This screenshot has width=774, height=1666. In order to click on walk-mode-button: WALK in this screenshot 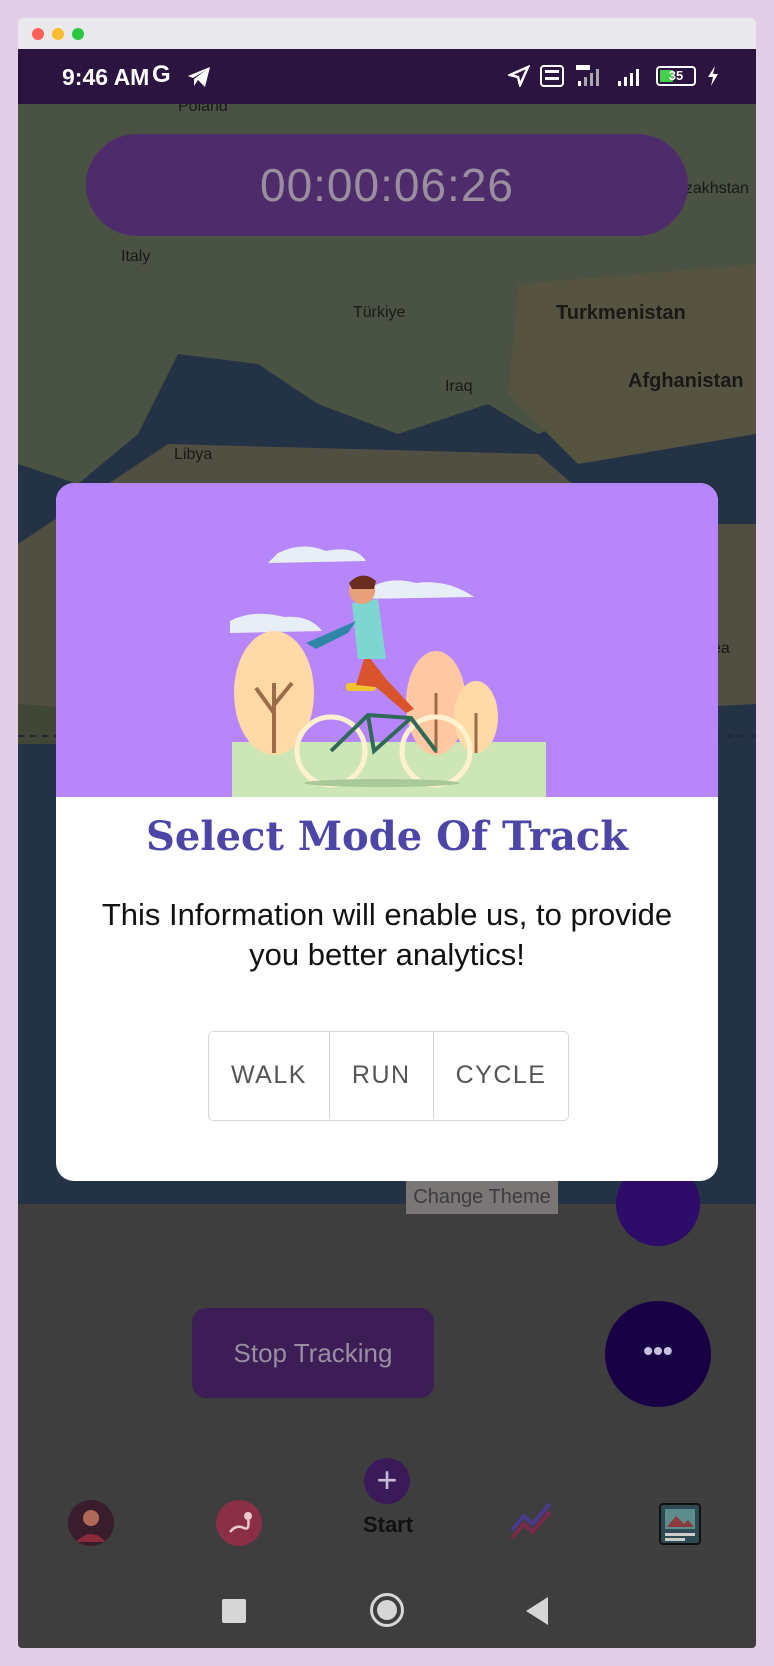, I will do `click(269, 1075)`.